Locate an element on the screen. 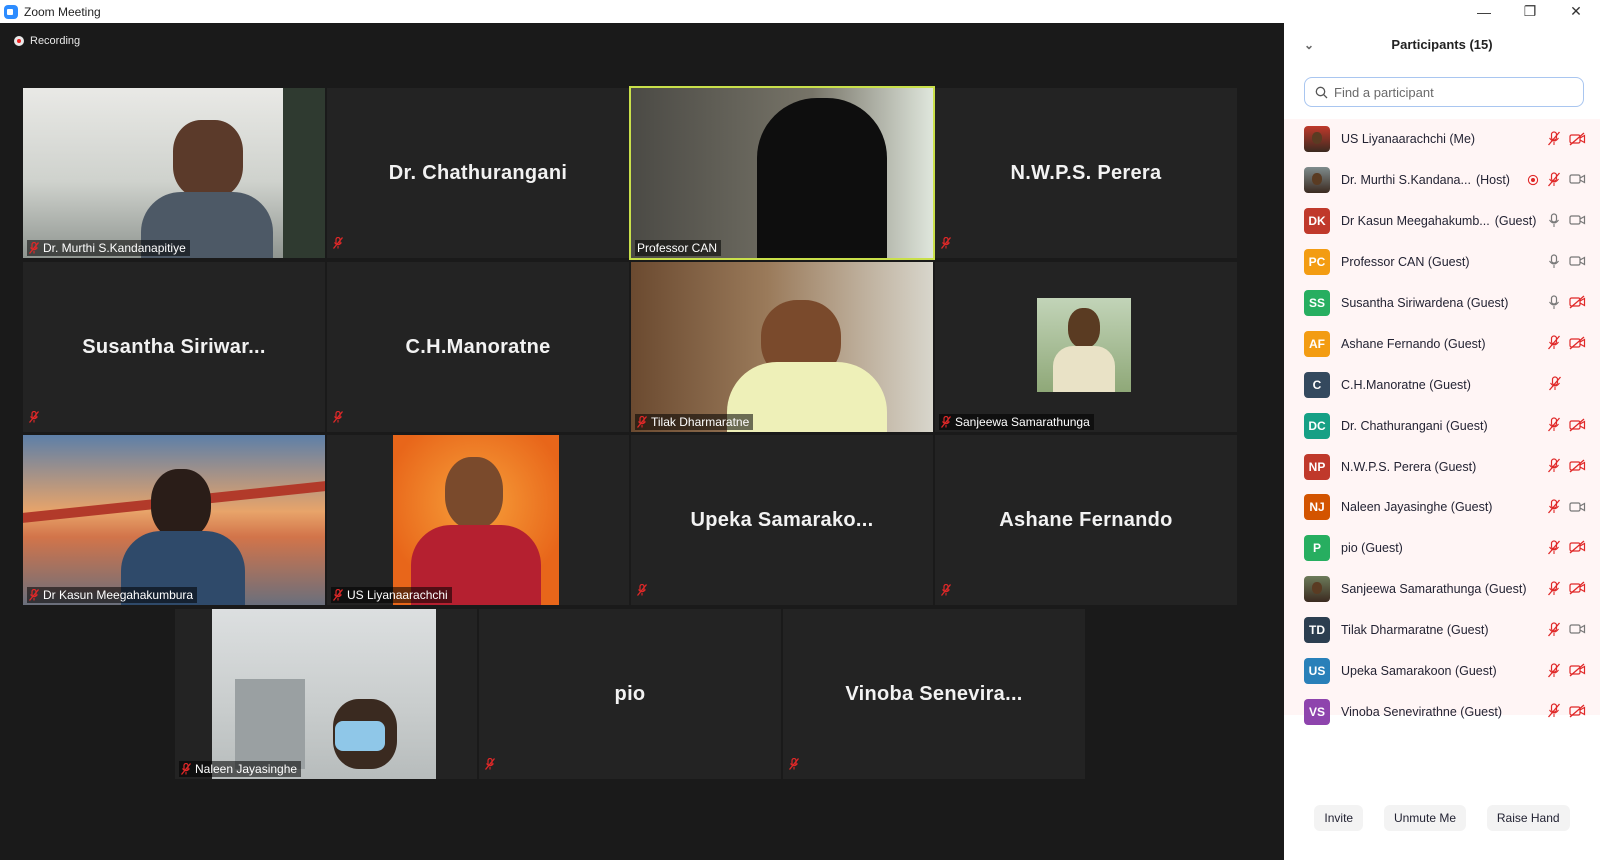 The width and height of the screenshot is (1600, 860). minimize-button: — is located at coordinates (1484, 11).